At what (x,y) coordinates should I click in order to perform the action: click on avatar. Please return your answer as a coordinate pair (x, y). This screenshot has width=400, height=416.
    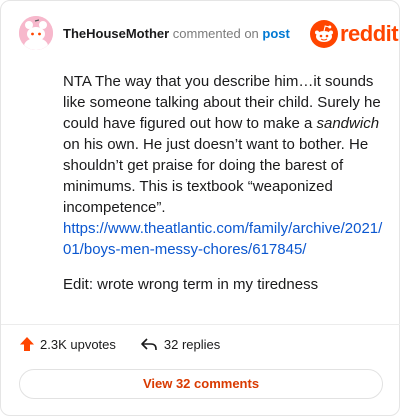
    Looking at the image, I should click on (36, 33).